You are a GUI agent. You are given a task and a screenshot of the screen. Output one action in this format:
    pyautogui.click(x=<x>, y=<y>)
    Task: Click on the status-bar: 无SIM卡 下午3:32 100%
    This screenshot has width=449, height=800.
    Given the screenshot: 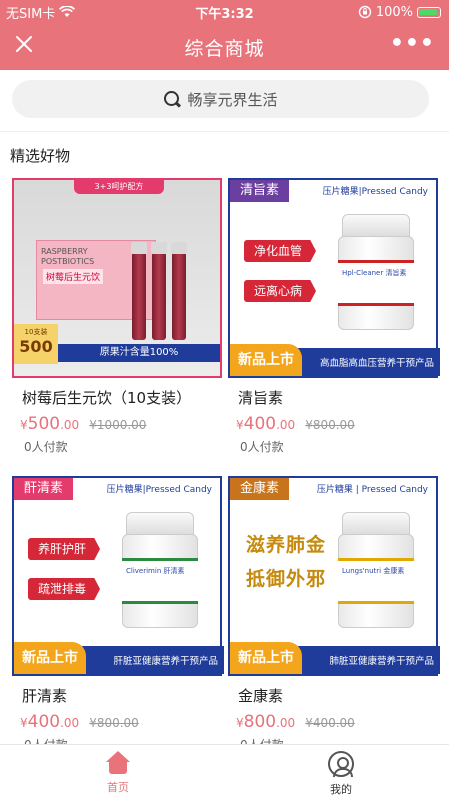 What is the action you would take?
    pyautogui.click(x=224, y=12)
    